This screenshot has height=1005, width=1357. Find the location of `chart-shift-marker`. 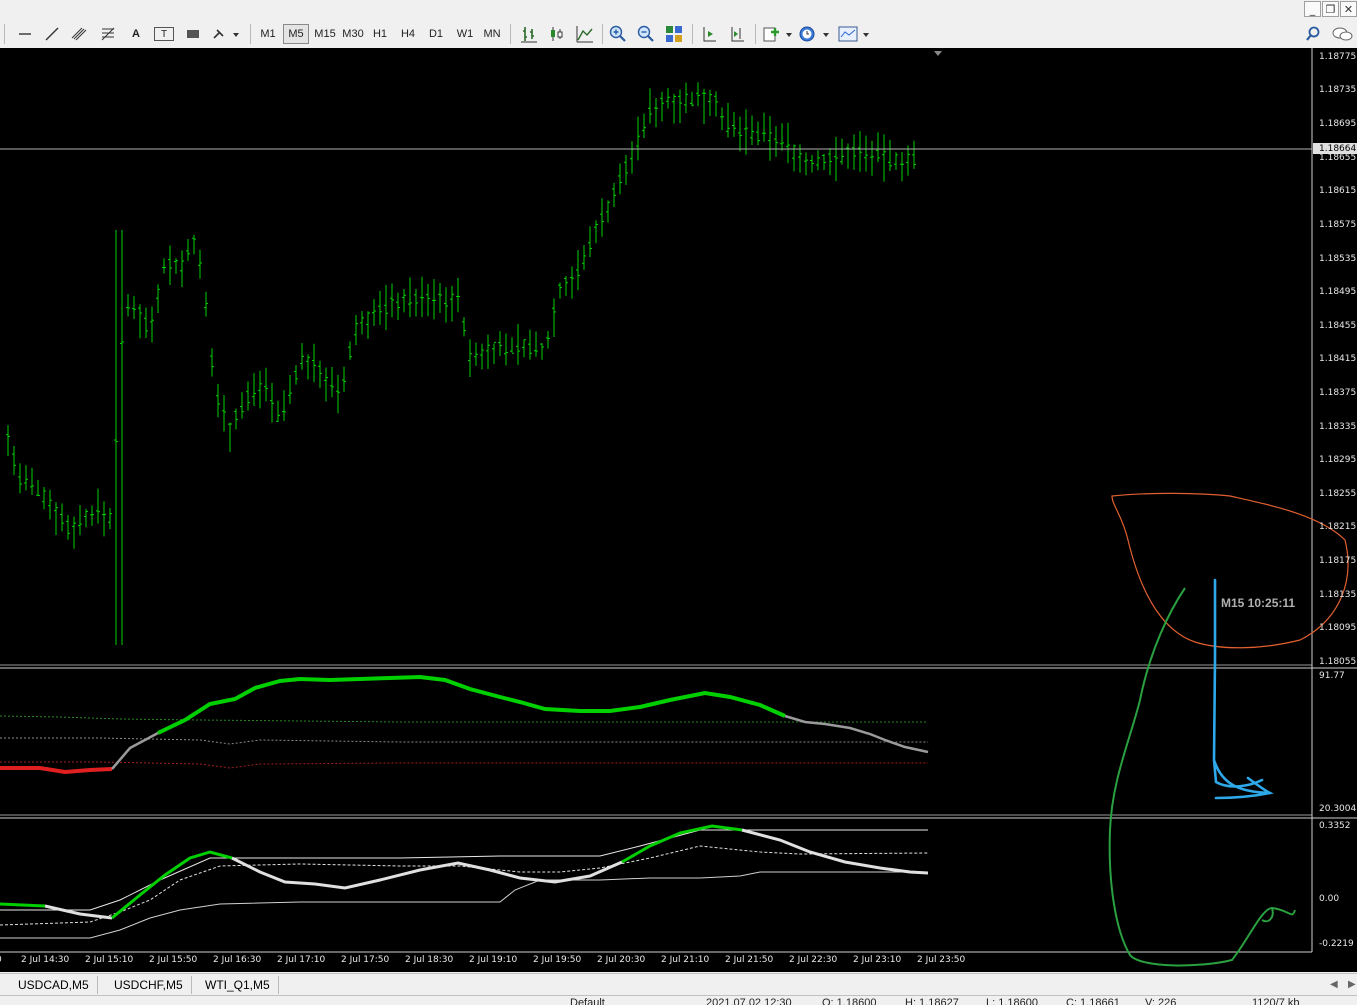

chart-shift-marker is located at coordinates (938, 53).